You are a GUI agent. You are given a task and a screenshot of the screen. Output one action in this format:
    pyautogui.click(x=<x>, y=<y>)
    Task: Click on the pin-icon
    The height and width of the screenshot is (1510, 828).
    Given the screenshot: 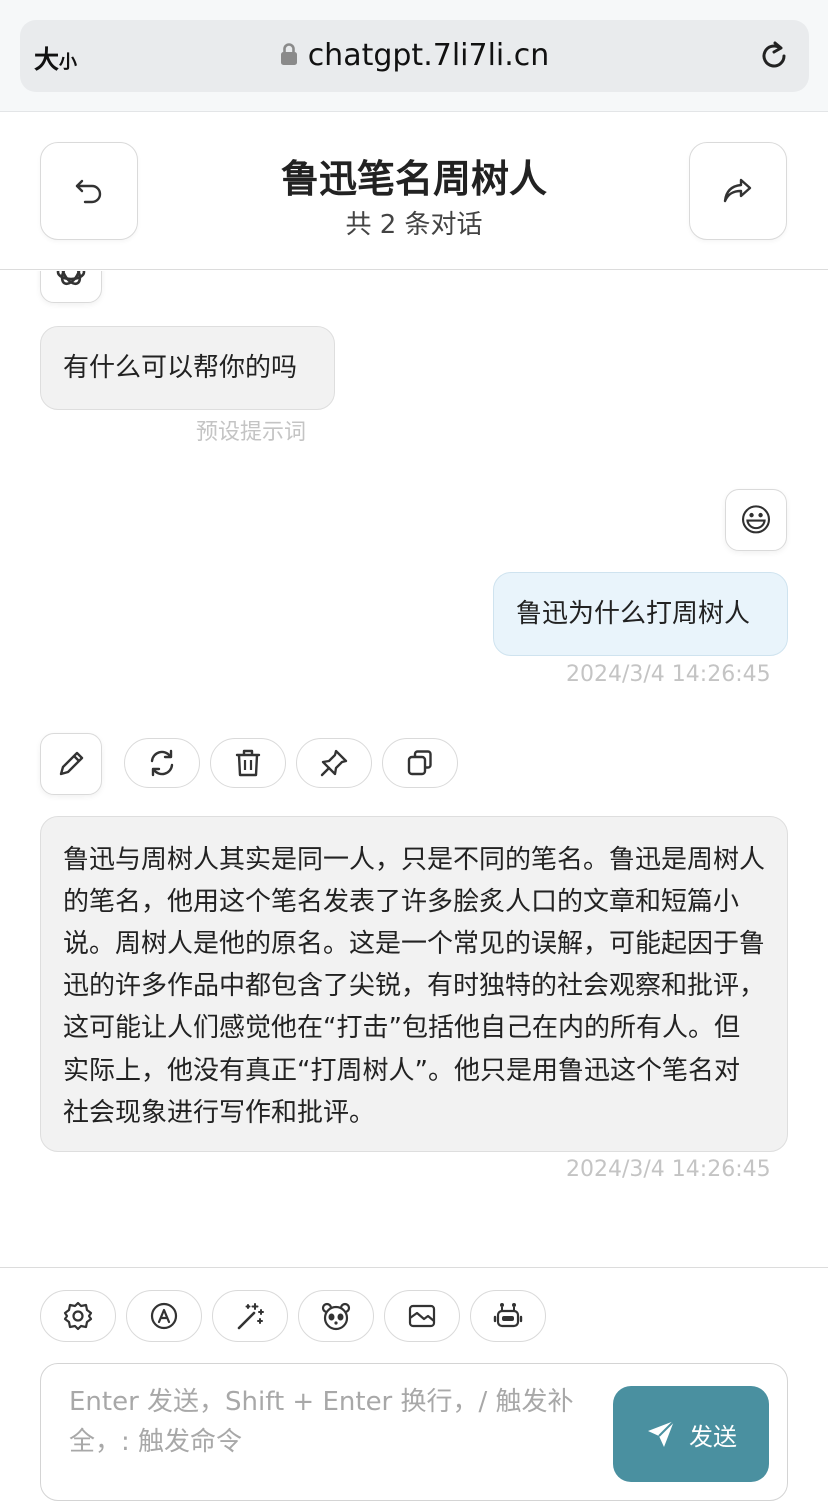 What is the action you would take?
    pyautogui.click(x=334, y=763)
    